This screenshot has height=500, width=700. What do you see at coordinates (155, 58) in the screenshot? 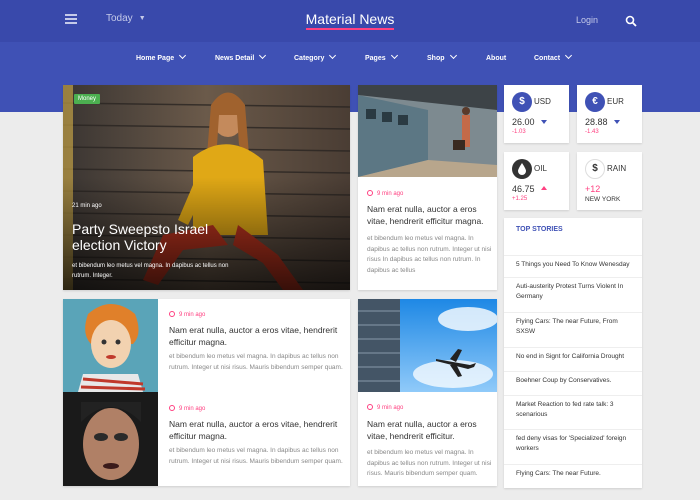
I see `nav-label: Home Page` at bounding box center [155, 58].